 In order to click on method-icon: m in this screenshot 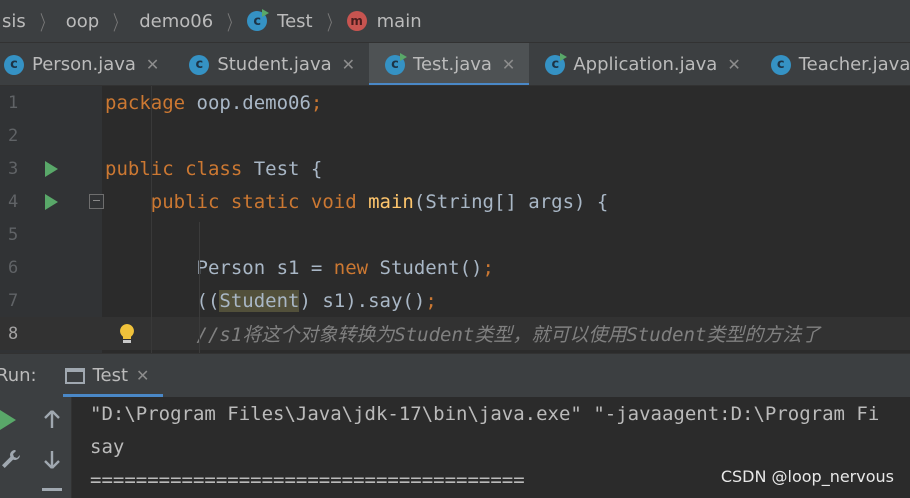, I will do `click(356, 21)`.